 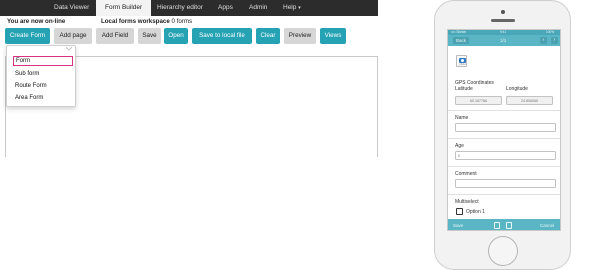 What do you see at coordinates (43, 86) in the screenshot?
I see `dropdown-item-route-form: Route Form` at bounding box center [43, 86].